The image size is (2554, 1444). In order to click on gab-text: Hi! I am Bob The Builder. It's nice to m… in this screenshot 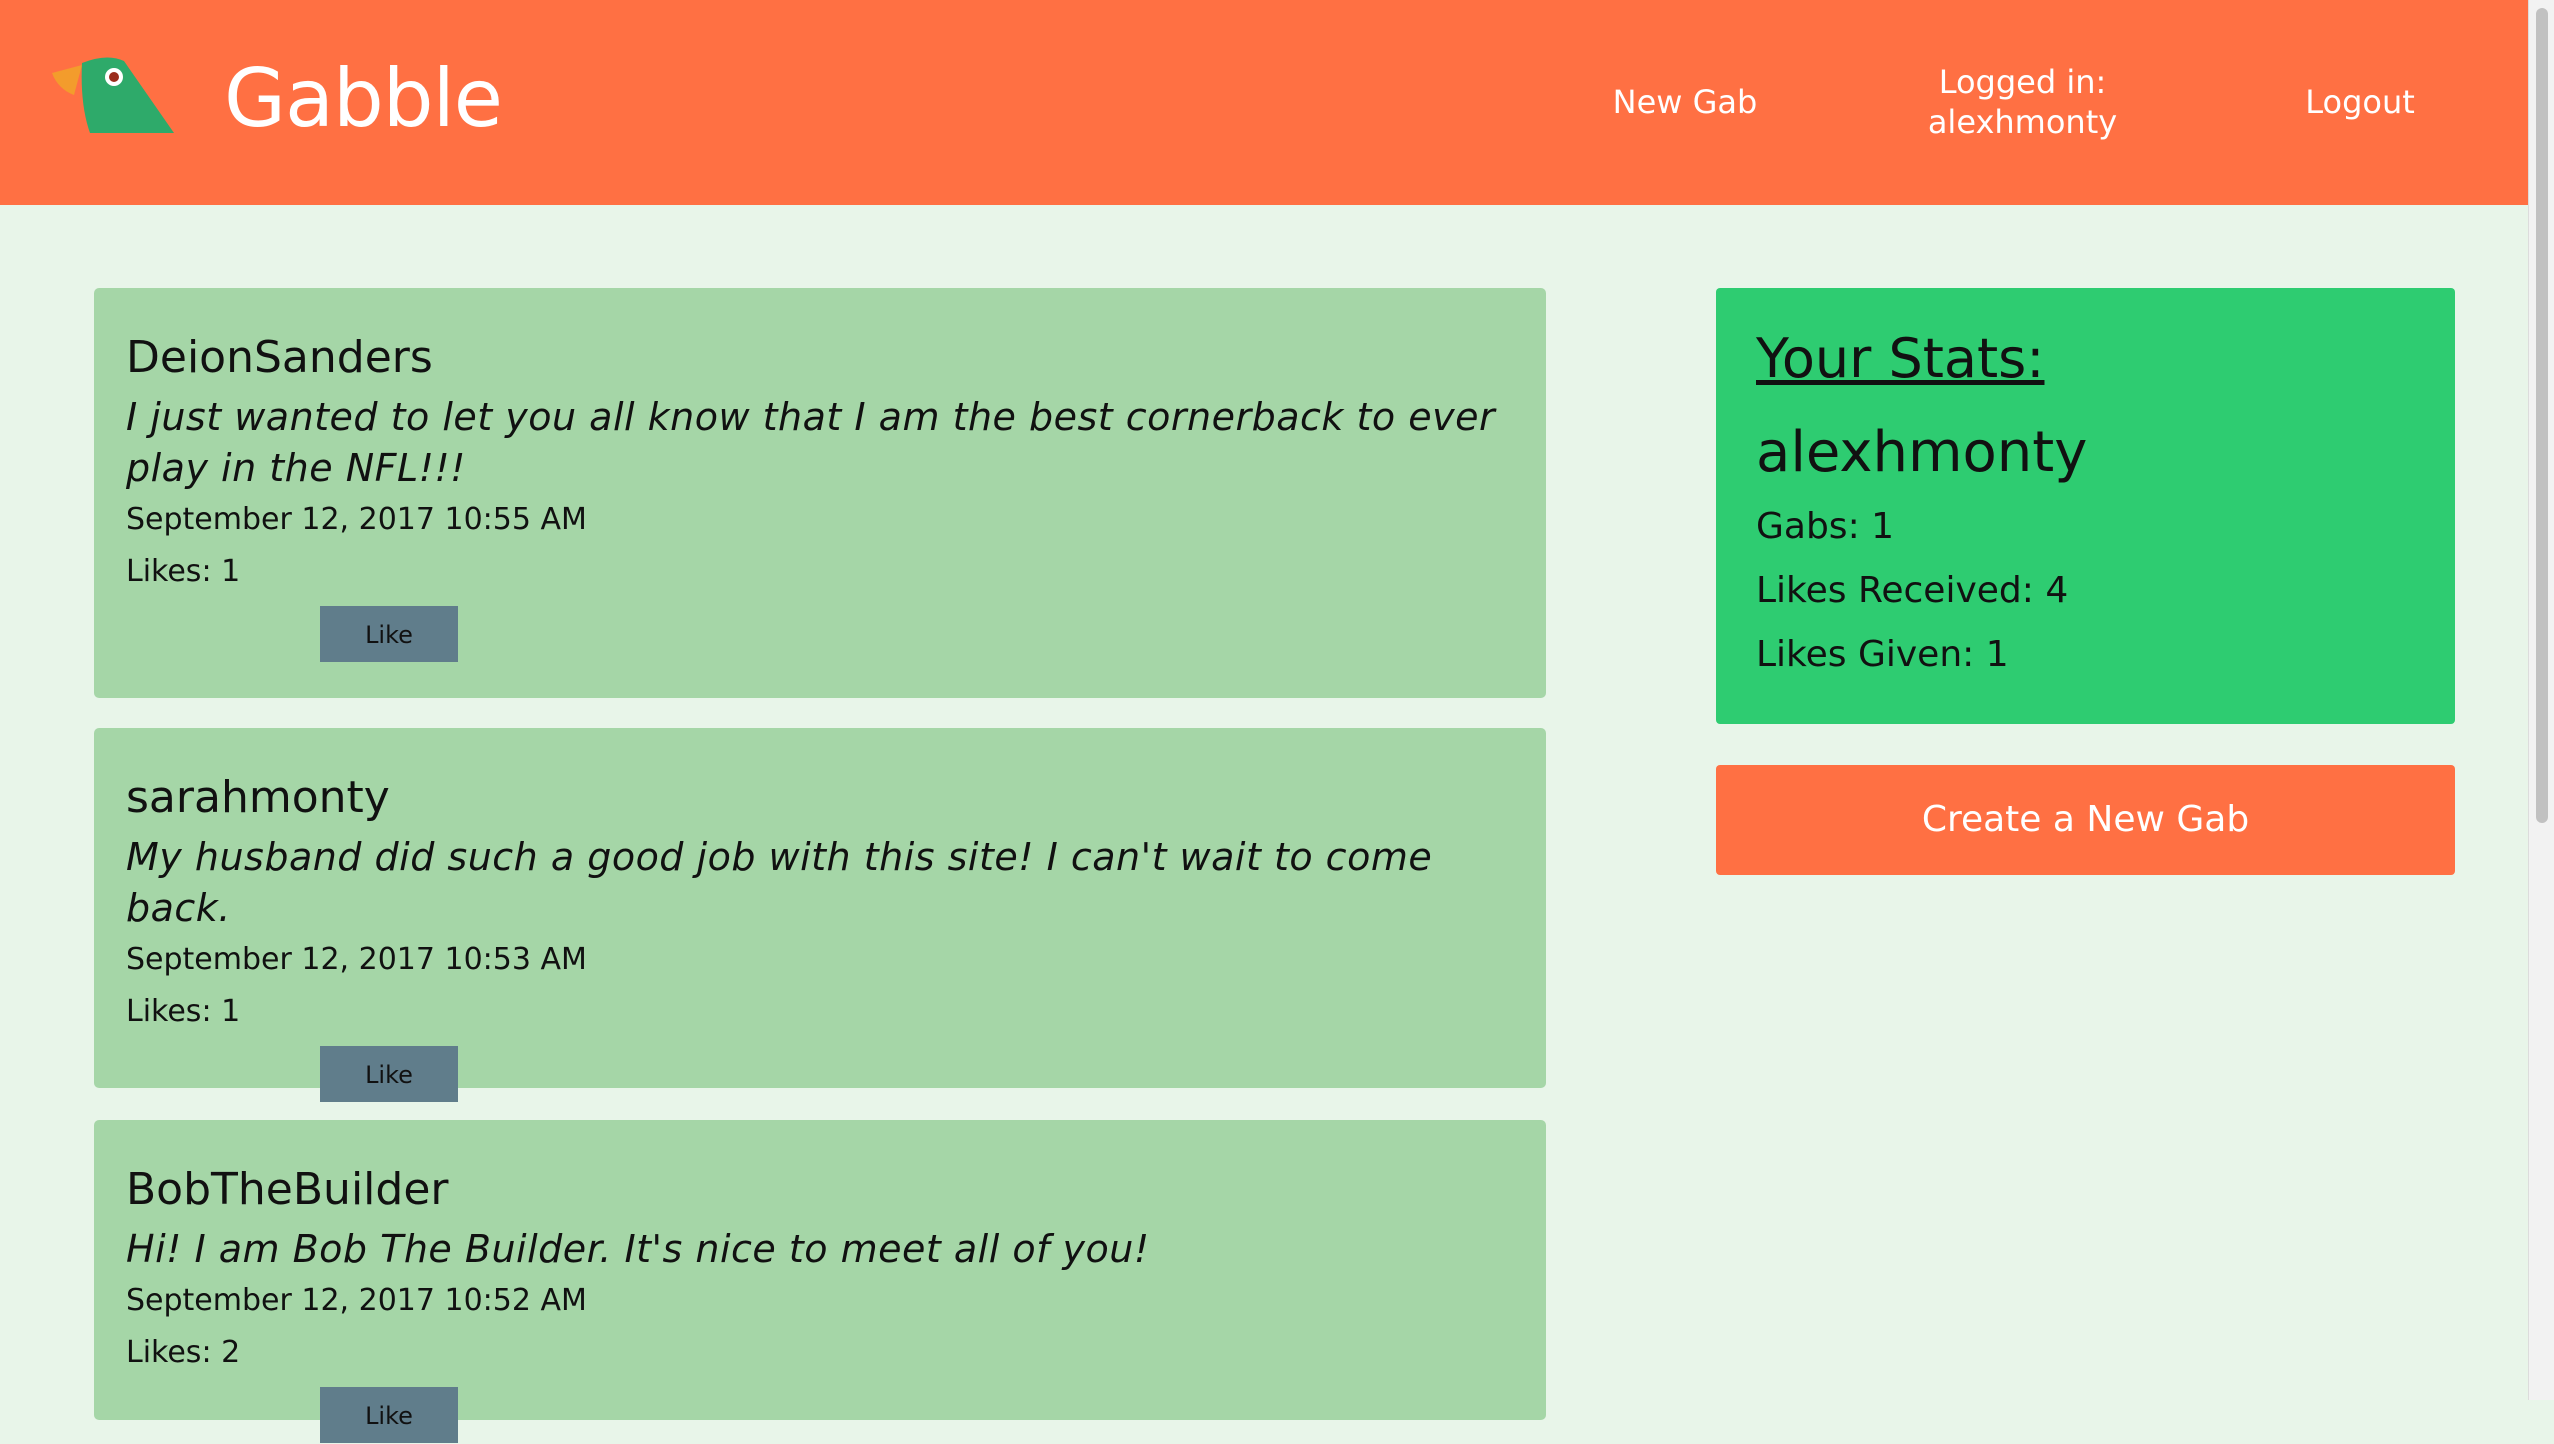, I will do `click(638, 1249)`.